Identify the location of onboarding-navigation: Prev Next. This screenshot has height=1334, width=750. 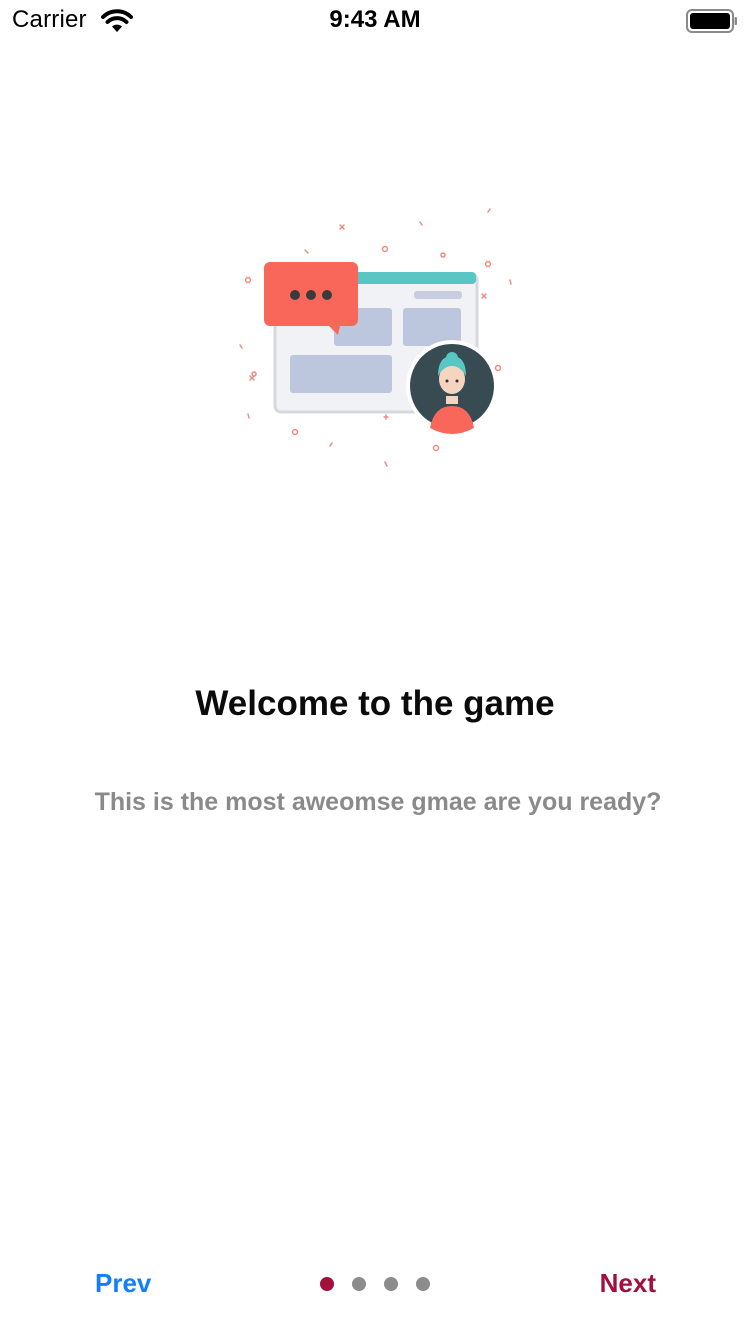
(375, 1284).